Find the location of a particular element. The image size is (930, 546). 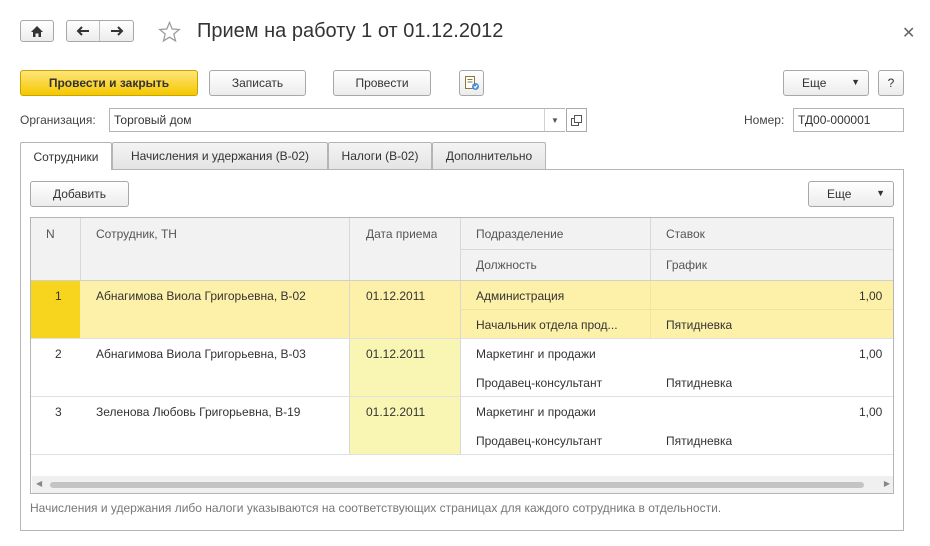

row-number: 2 is located at coordinates (58, 354).